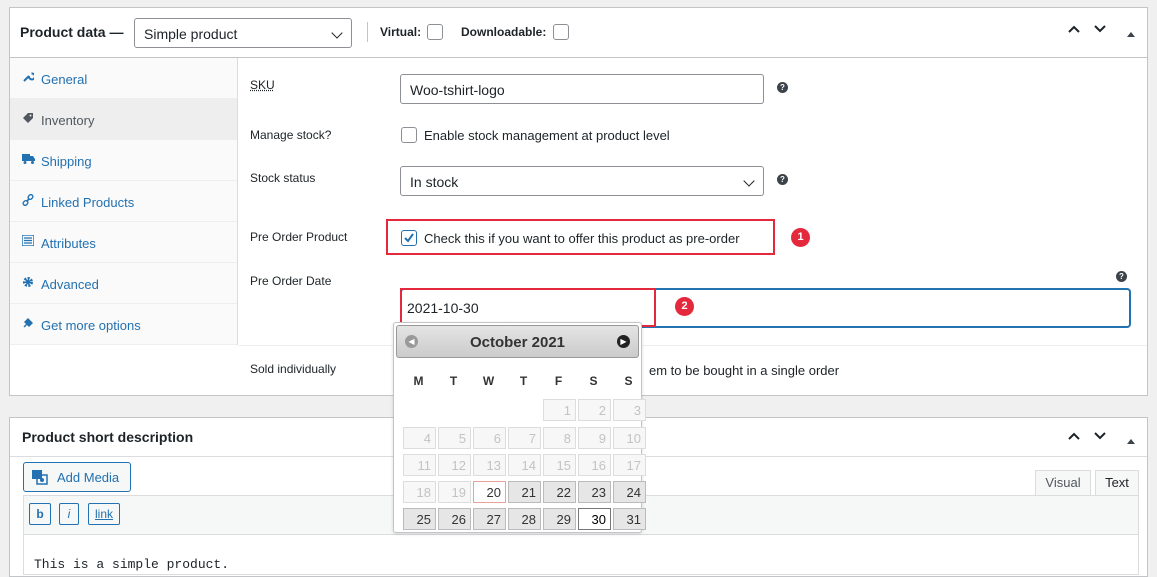 The height and width of the screenshot is (577, 1157). What do you see at coordinates (262, 85) in the screenshot?
I see `sku-label: SKU` at bounding box center [262, 85].